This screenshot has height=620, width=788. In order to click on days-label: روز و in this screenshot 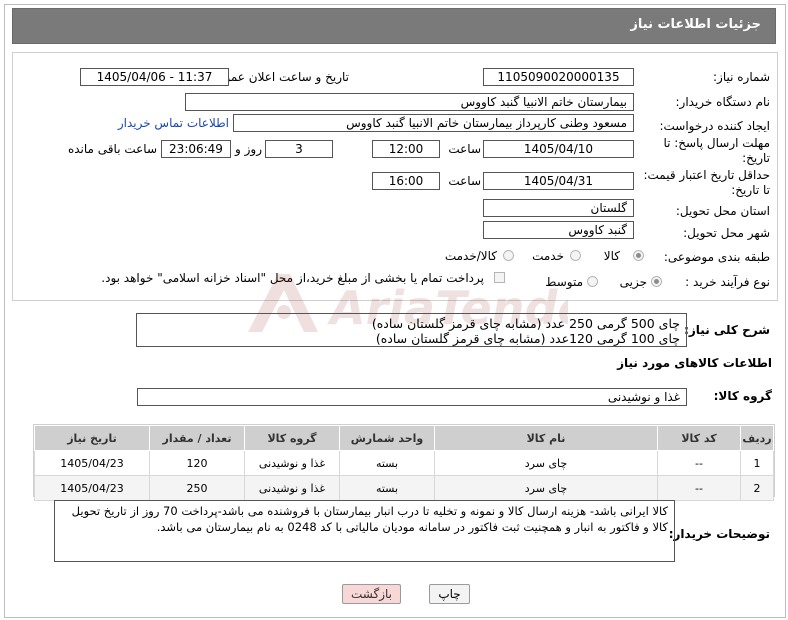, I will do `click(248, 149)`.